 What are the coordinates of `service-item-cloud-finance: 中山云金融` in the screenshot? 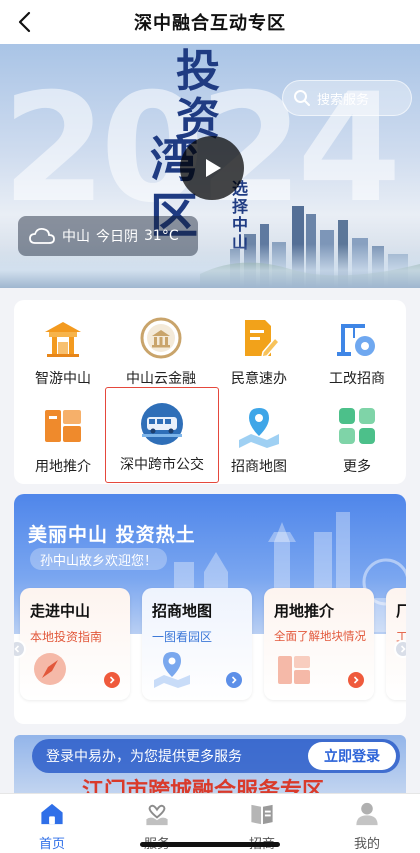 It's located at (161, 349).